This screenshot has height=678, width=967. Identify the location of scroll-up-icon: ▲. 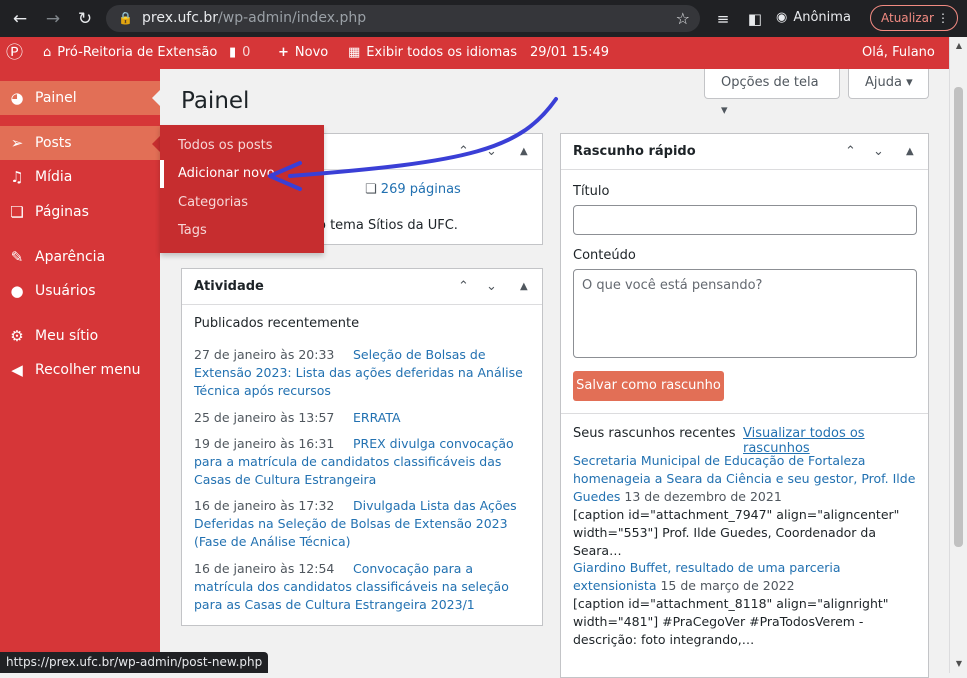
(959, 45).